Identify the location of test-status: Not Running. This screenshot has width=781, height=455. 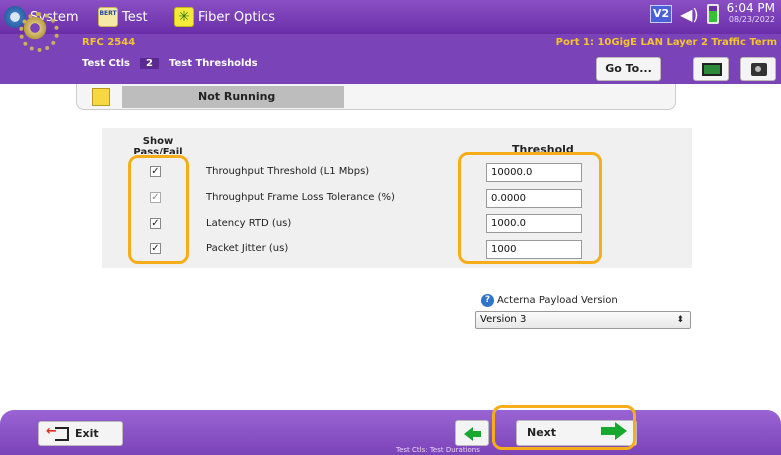
(233, 97).